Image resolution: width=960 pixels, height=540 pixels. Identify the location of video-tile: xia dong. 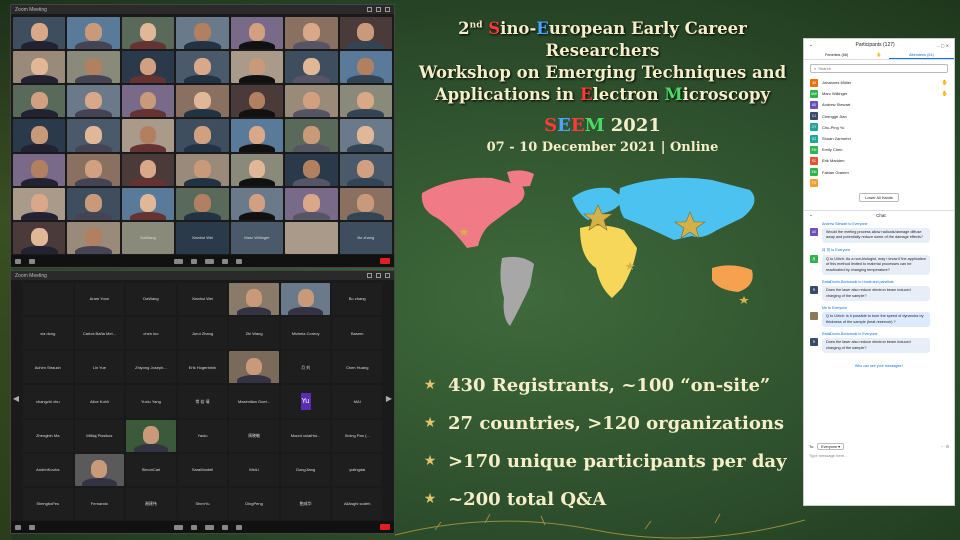
(48, 333).